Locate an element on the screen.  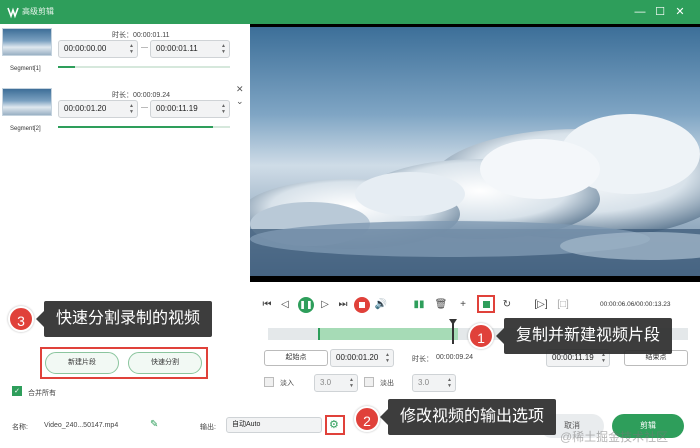
segment-end-input: 00:00:11.19 ▲ ▼ is located at coordinates (190, 109).